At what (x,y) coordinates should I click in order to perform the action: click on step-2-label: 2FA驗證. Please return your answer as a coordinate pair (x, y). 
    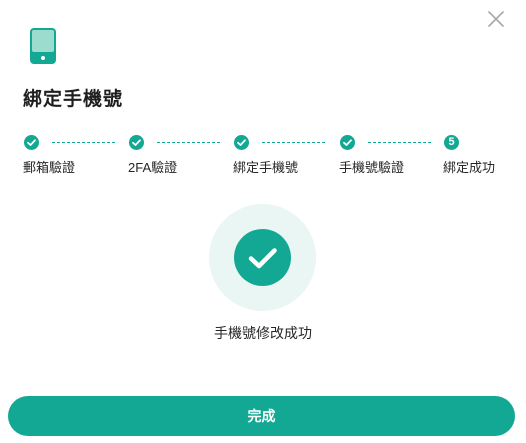
    Looking at the image, I should click on (153, 167).